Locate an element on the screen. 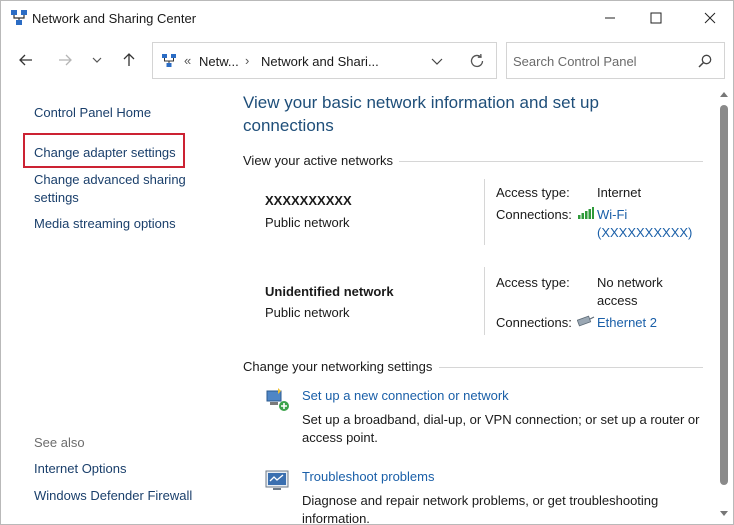 This screenshot has width=734, height=525. maximize-button is located at coordinates (656, 18).